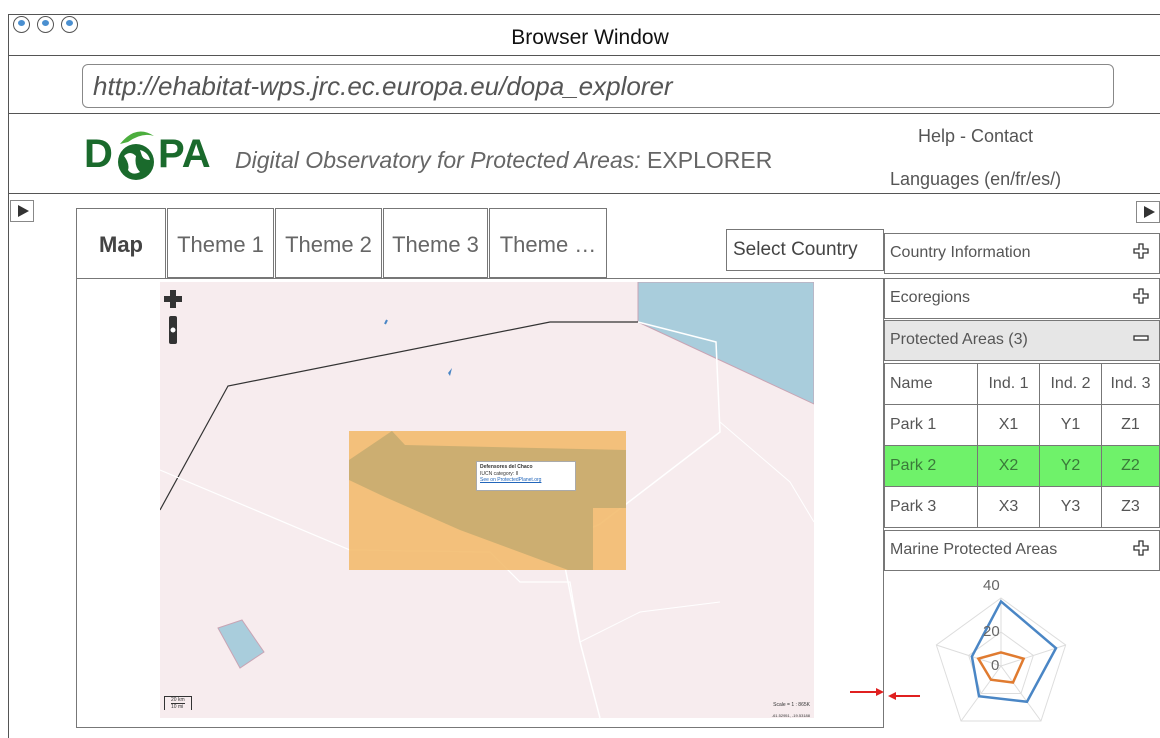 The height and width of the screenshot is (738, 1160). I want to click on urlbar-divider, so click(584, 113).